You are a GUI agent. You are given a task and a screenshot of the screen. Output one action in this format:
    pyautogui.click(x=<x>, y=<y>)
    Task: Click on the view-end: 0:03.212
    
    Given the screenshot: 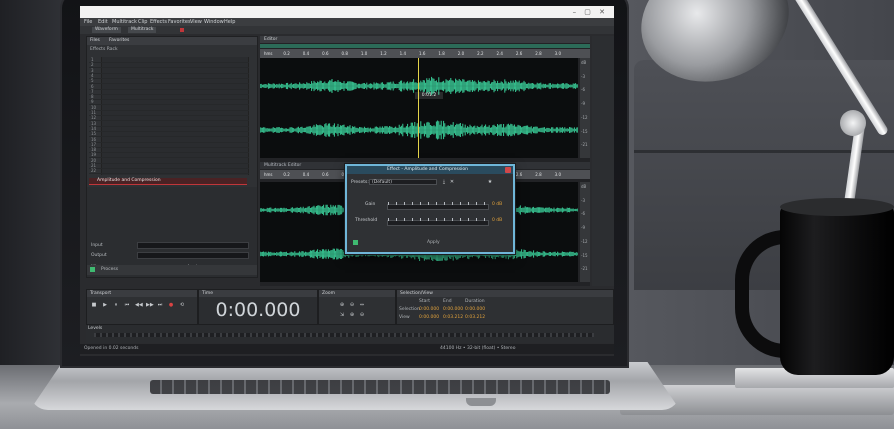 What is the action you would take?
    pyautogui.click(x=453, y=317)
    